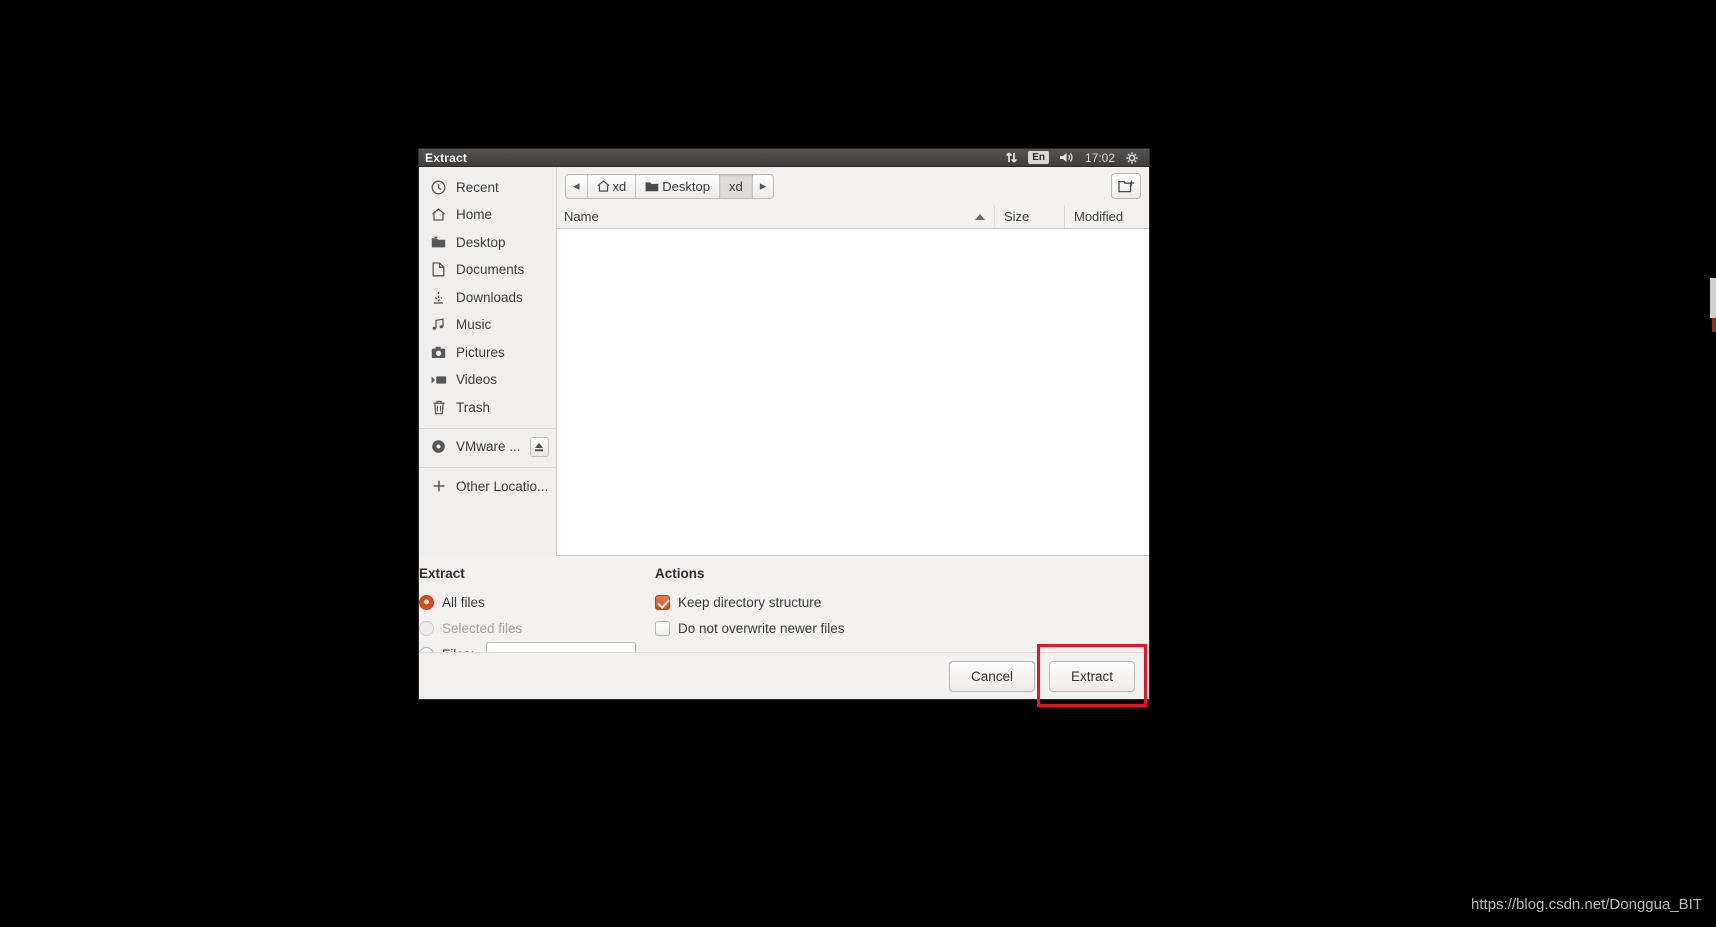 This screenshot has height=927, width=1716. Describe the element at coordinates (776, 217) in the screenshot. I see `column-header-name: Name` at that location.